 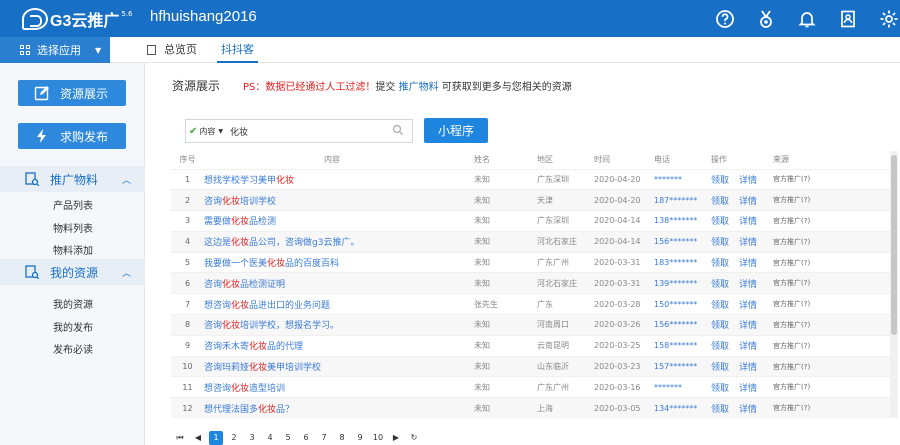 I want to click on sidebar-group-mine: 我的资源 ︿, so click(x=72, y=272).